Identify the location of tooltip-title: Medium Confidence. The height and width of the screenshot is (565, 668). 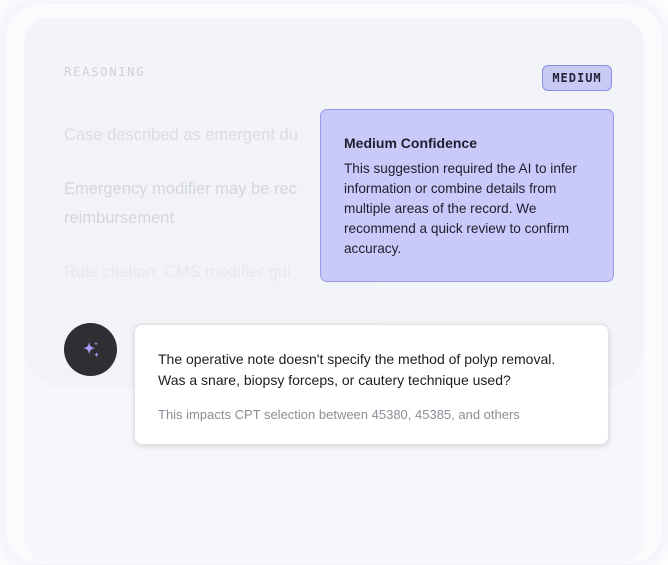
(411, 143).